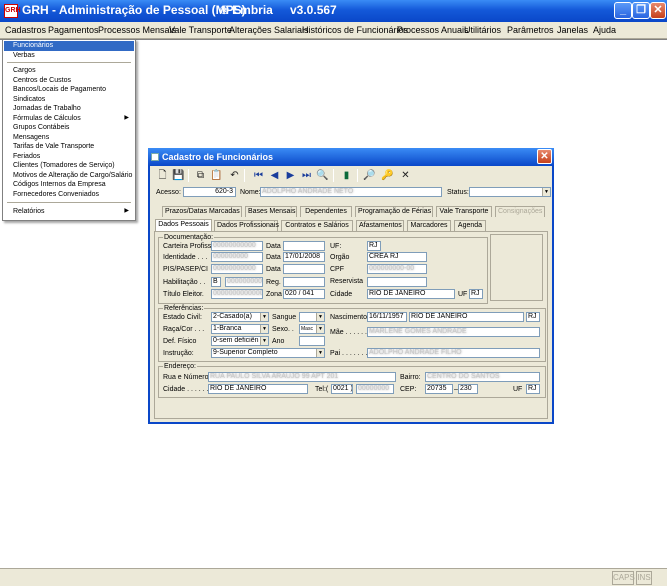  What do you see at coordinates (202, 211) in the screenshot?
I see `tab-prazos-datas: Prazos/Datas Marcadas` at bounding box center [202, 211].